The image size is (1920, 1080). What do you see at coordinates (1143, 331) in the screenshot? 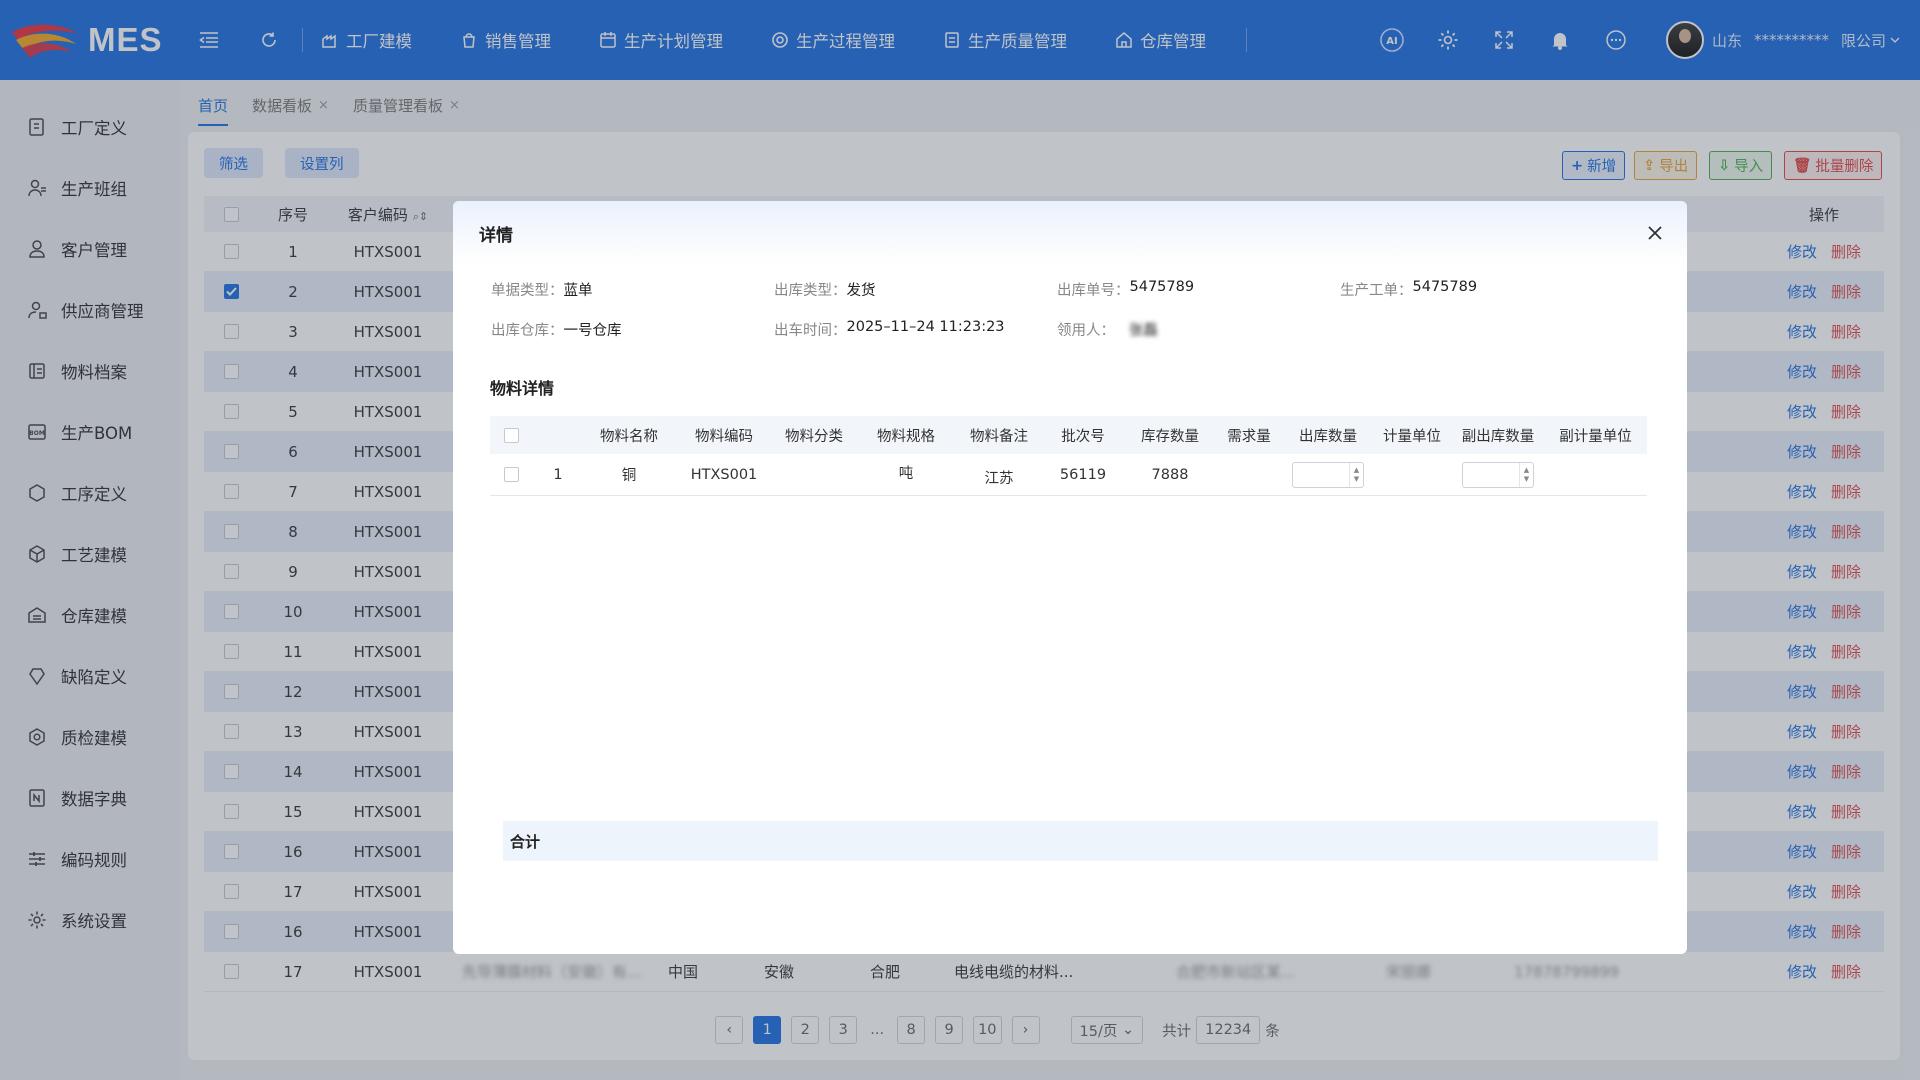
I see `info-value: 张磊` at bounding box center [1143, 331].